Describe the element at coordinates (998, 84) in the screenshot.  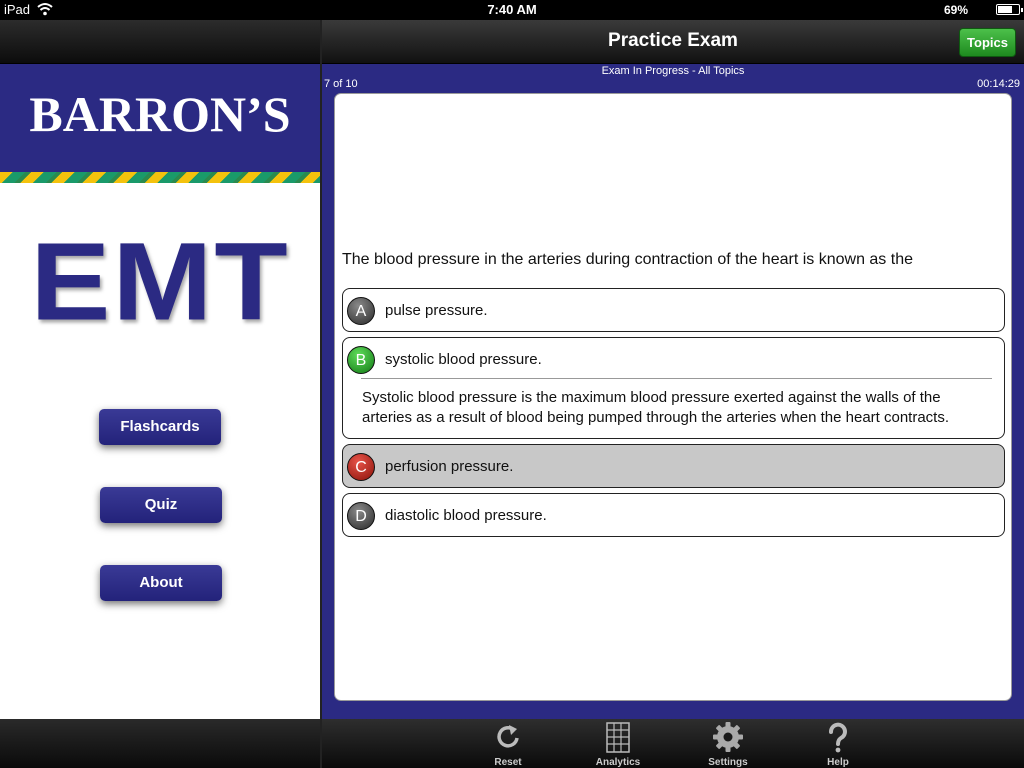
I see `exam-timer: 00:14:29` at that location.